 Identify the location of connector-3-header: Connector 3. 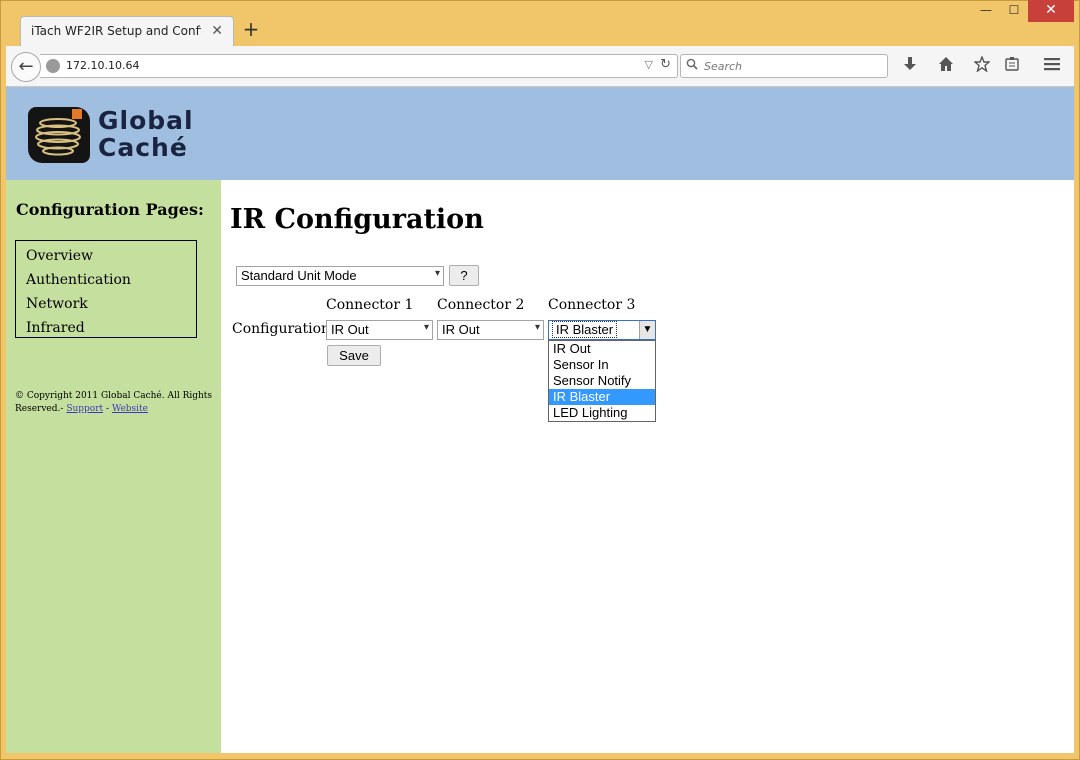
(592, 305).